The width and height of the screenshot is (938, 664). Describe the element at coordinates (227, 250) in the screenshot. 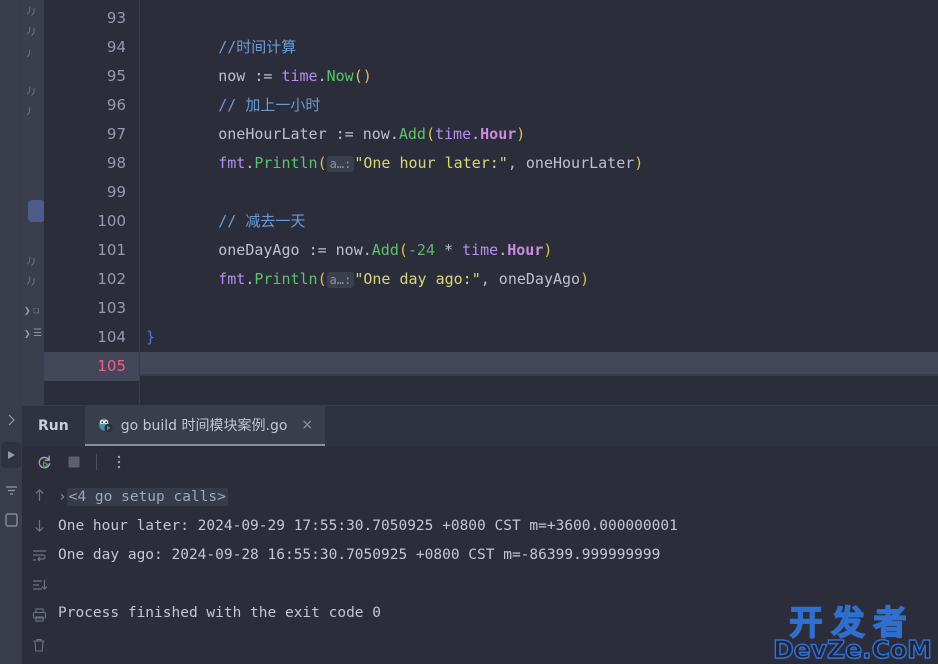

I see `code-token: oneDayAgo` at that location.